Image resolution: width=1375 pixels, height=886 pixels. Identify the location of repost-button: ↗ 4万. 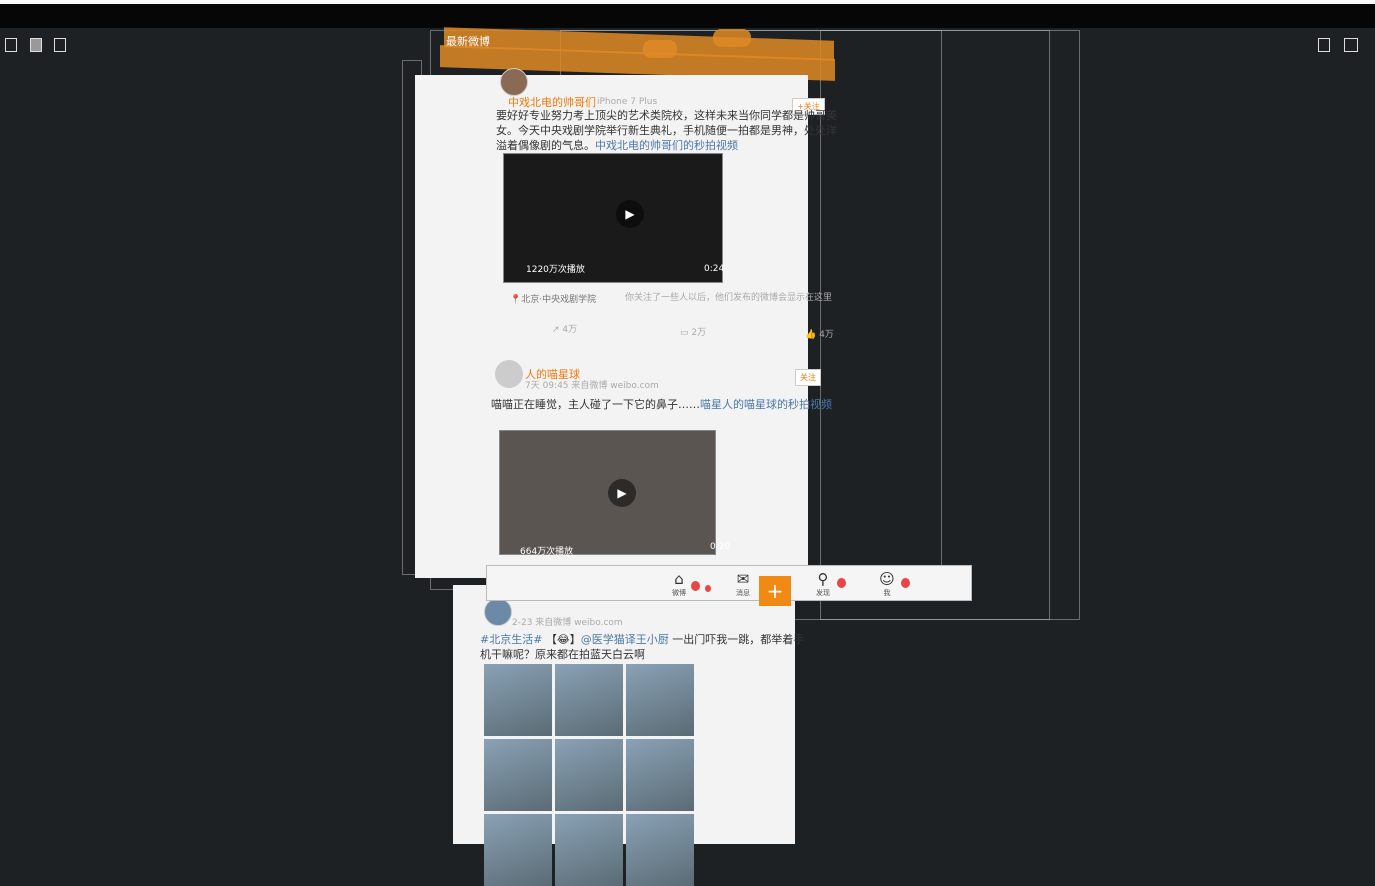
(564, 328).